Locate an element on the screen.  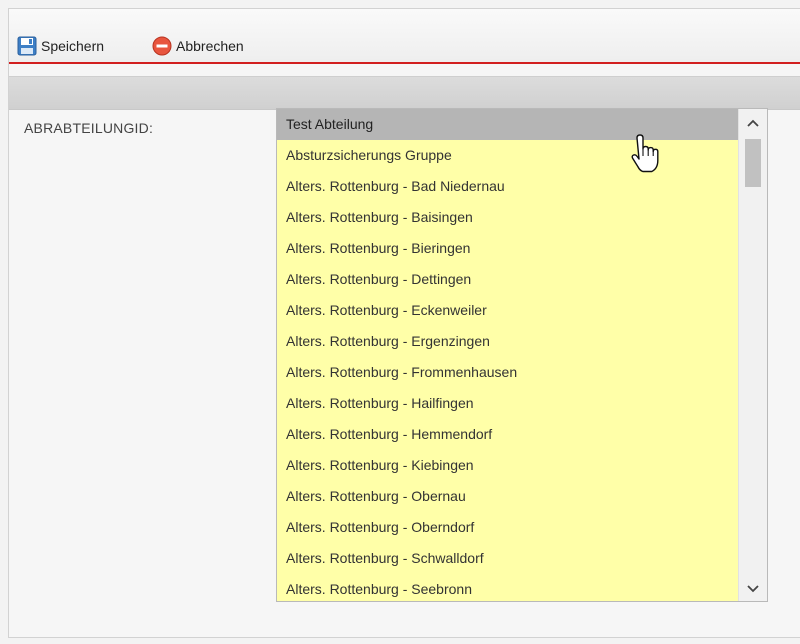
scroll-up-button is located at coordinates (753, 122).